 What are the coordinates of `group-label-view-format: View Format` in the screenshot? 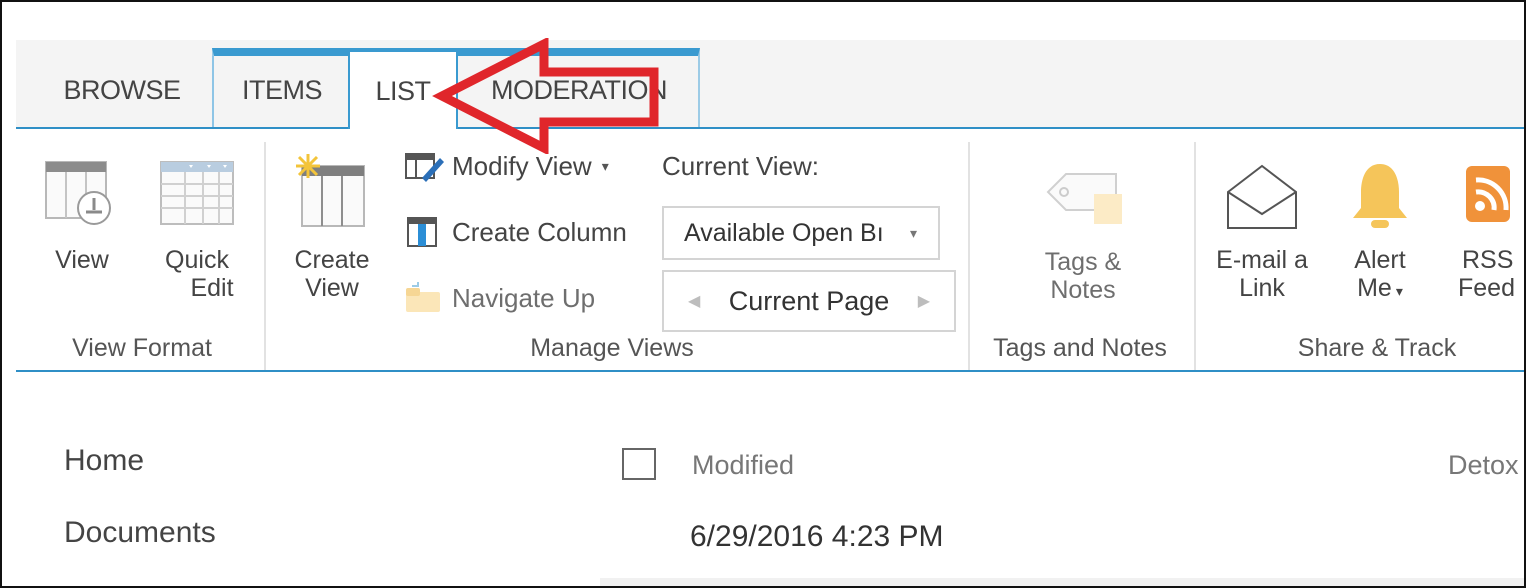 It's located at (142, 348).